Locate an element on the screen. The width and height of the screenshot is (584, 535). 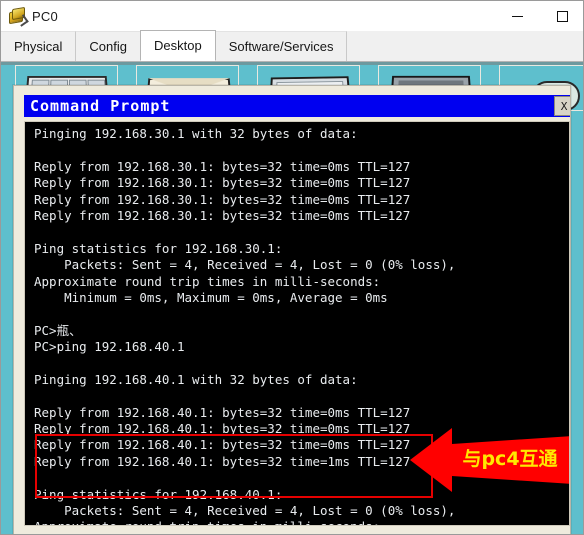
packet-tracer-pc-icon is located at coordinates (18, 16).